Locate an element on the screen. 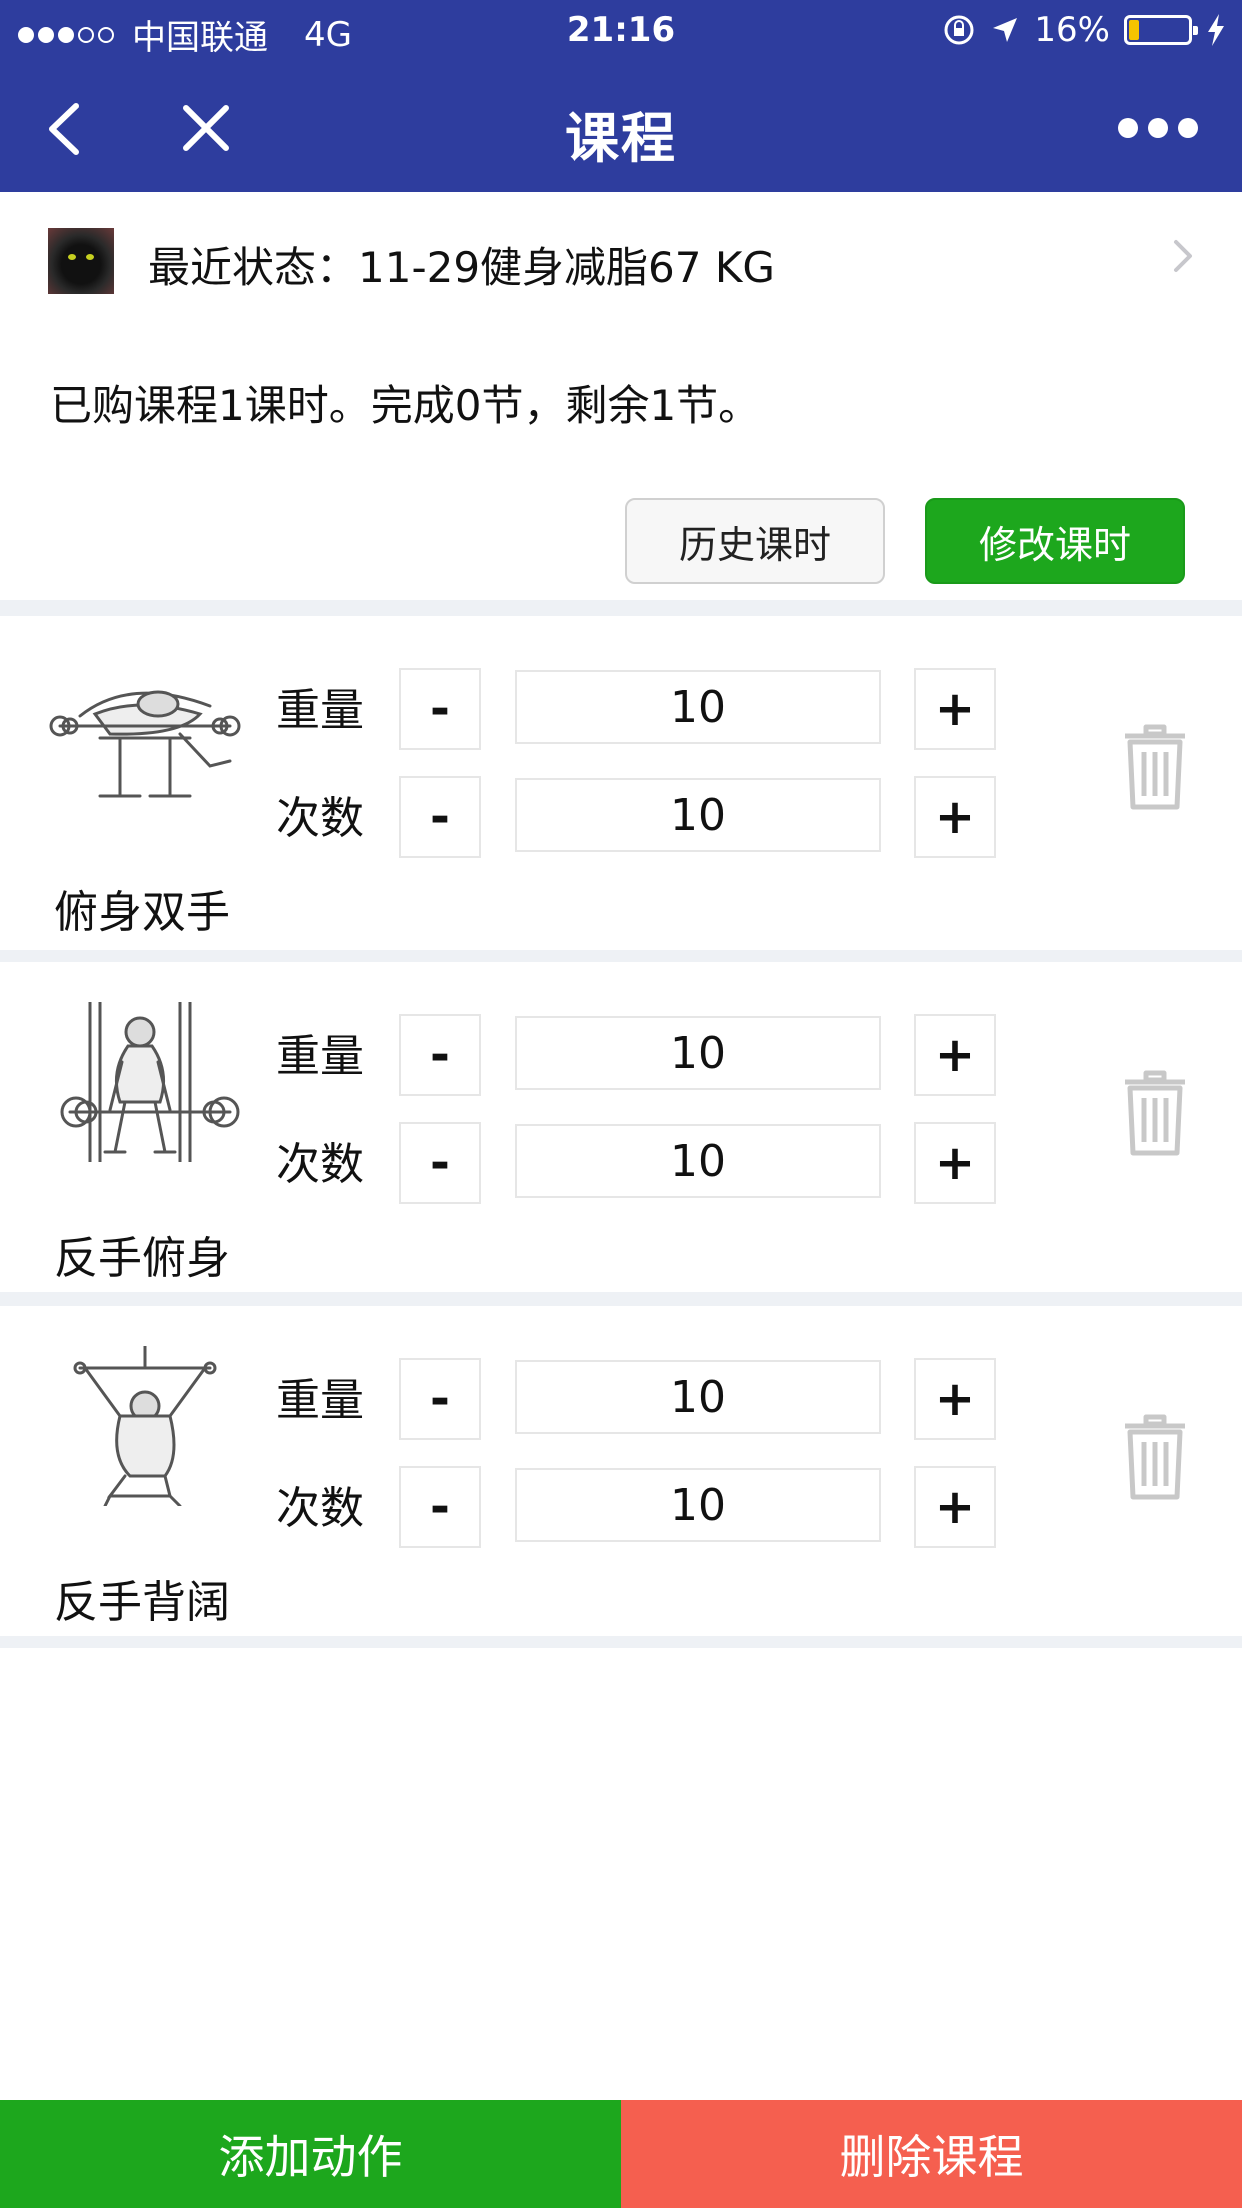 This screenshot has height=2208, width=1242. delete-course-button: 删除课程 is located at coordinates (931, 2154).